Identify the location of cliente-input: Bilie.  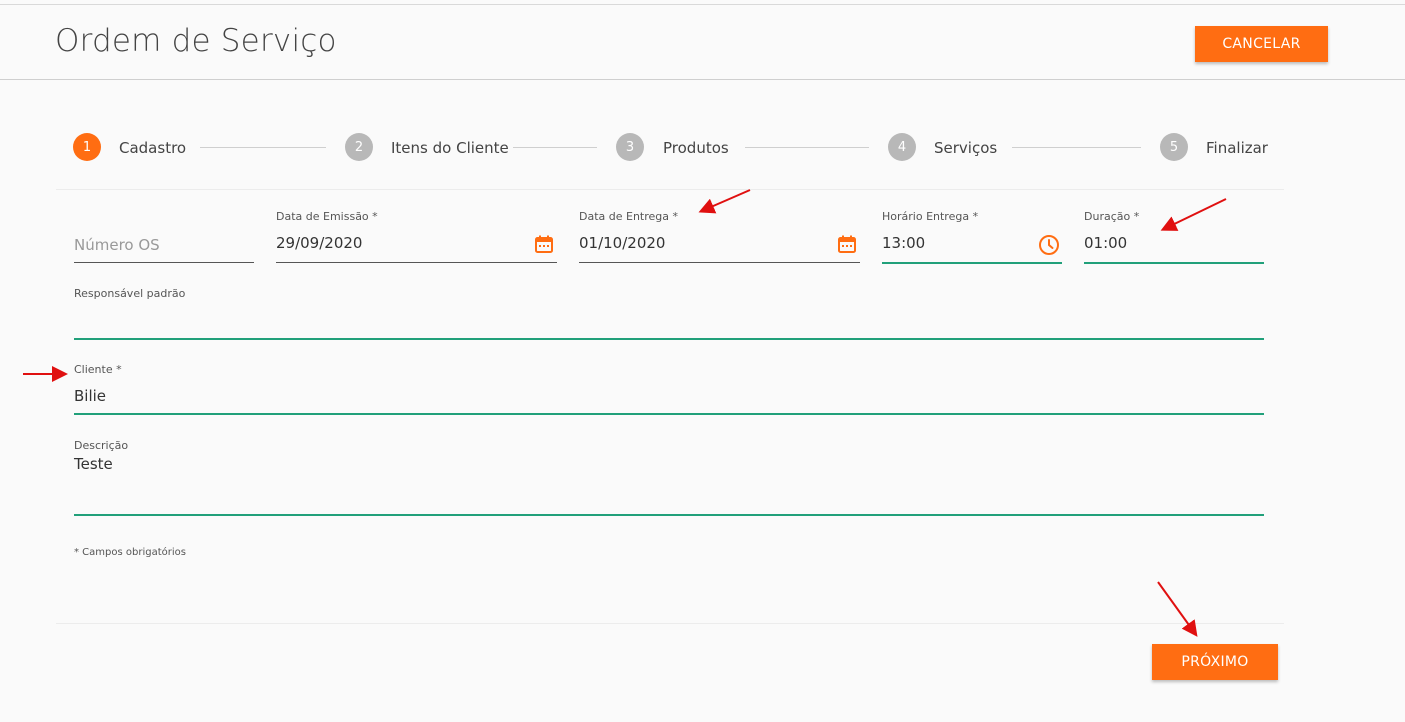
(90, 396).